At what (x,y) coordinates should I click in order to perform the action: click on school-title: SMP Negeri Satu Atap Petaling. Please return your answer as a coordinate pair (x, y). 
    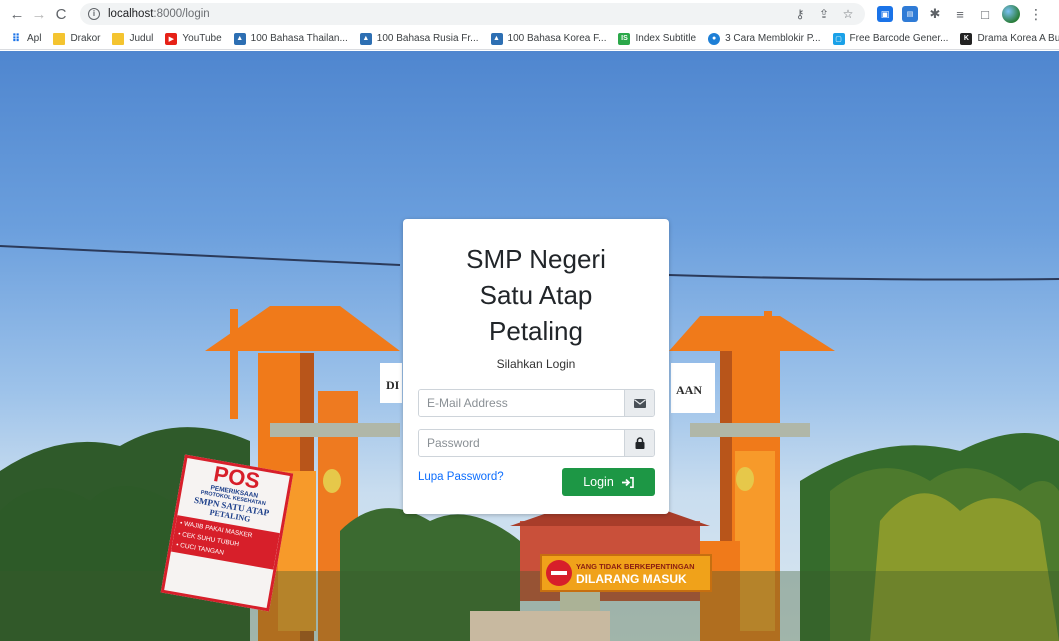
    Looking at the image, I should click on (536, 295).